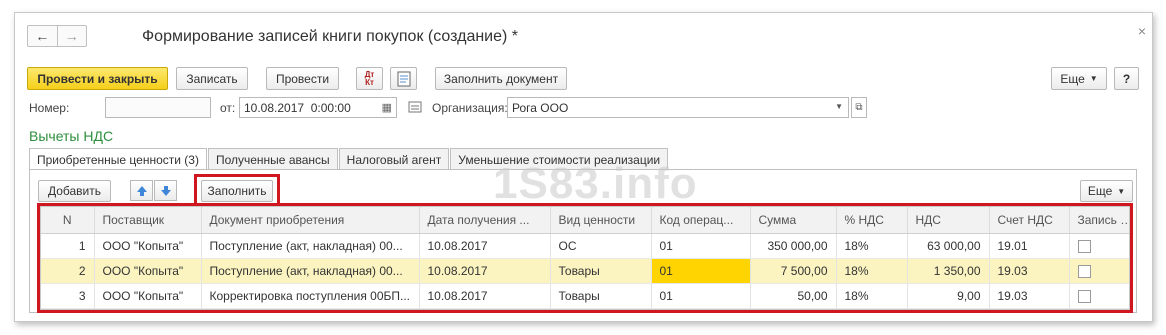  What do you see at coordinates (595, 183) in the screenshot?
I see `watermark: 1S83.info` at bounding box center [595, 183].